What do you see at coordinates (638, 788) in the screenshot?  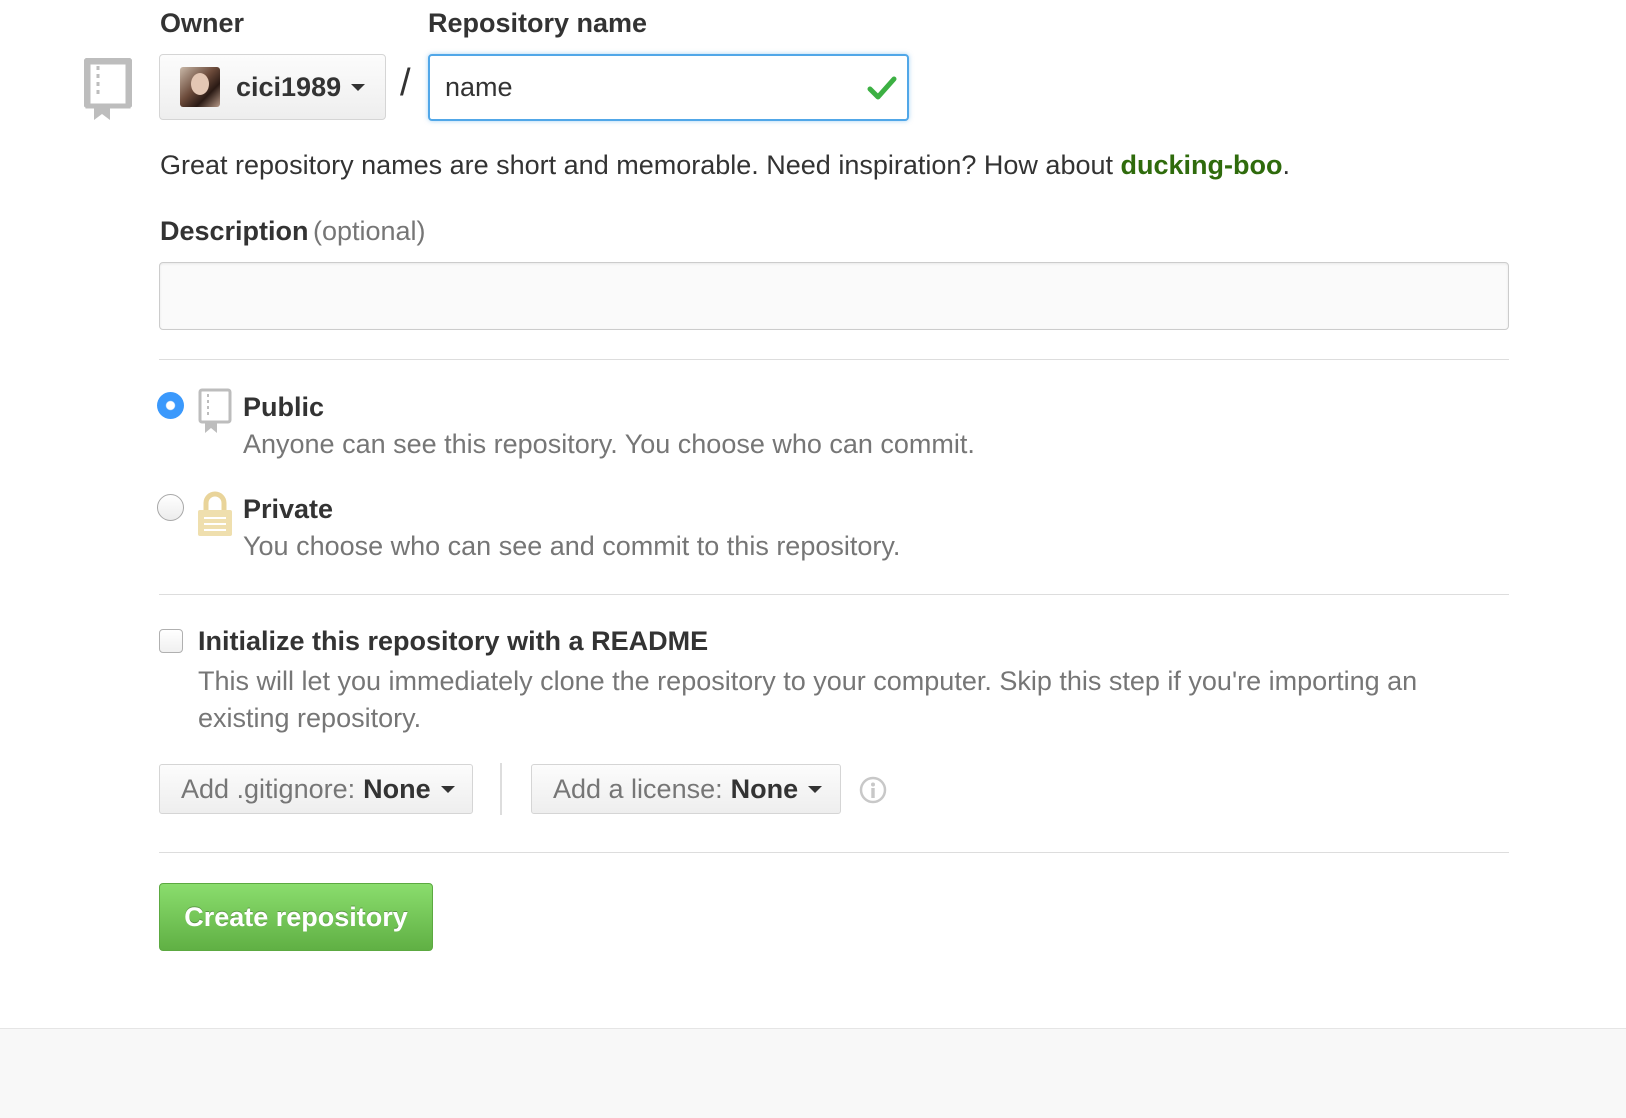 I see `license-prefix: Add a license:` at bounding box center [638, 788].